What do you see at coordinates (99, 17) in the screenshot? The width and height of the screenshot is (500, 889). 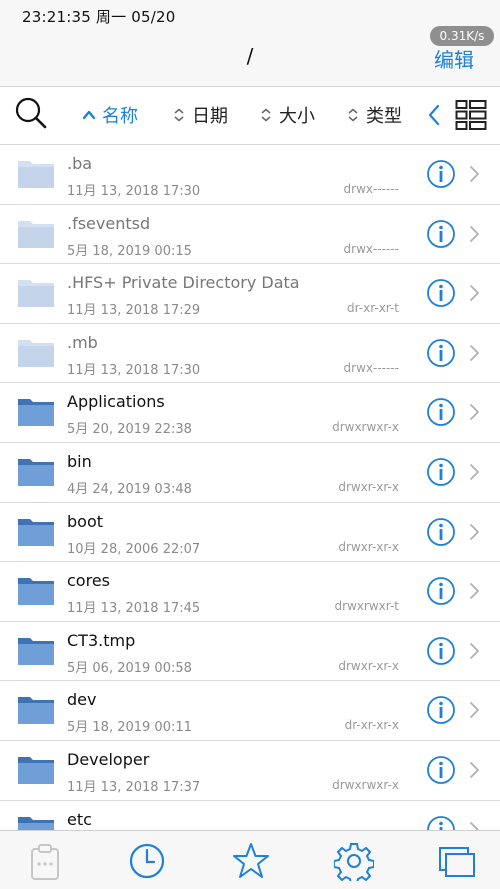 I see `status-time: 23:21:35 周一 05/20` at bounding box center [99, 17].